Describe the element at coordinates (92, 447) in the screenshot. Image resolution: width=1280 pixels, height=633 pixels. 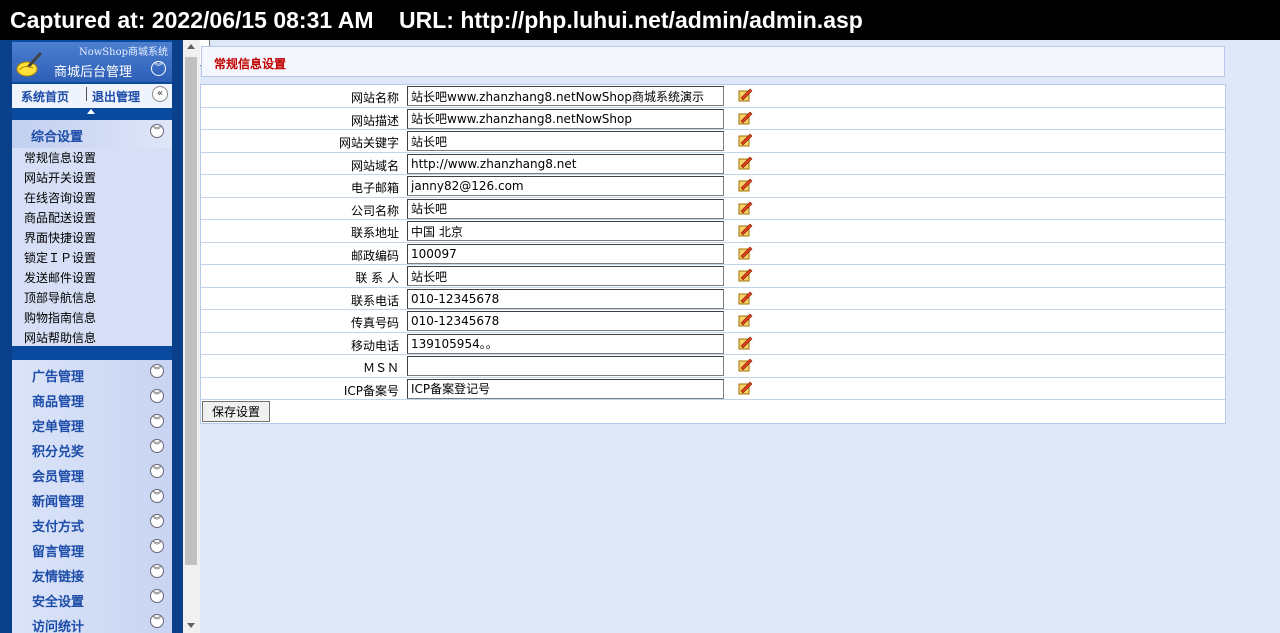
I see `category-points: 积分兑奖 ︾` at that location.